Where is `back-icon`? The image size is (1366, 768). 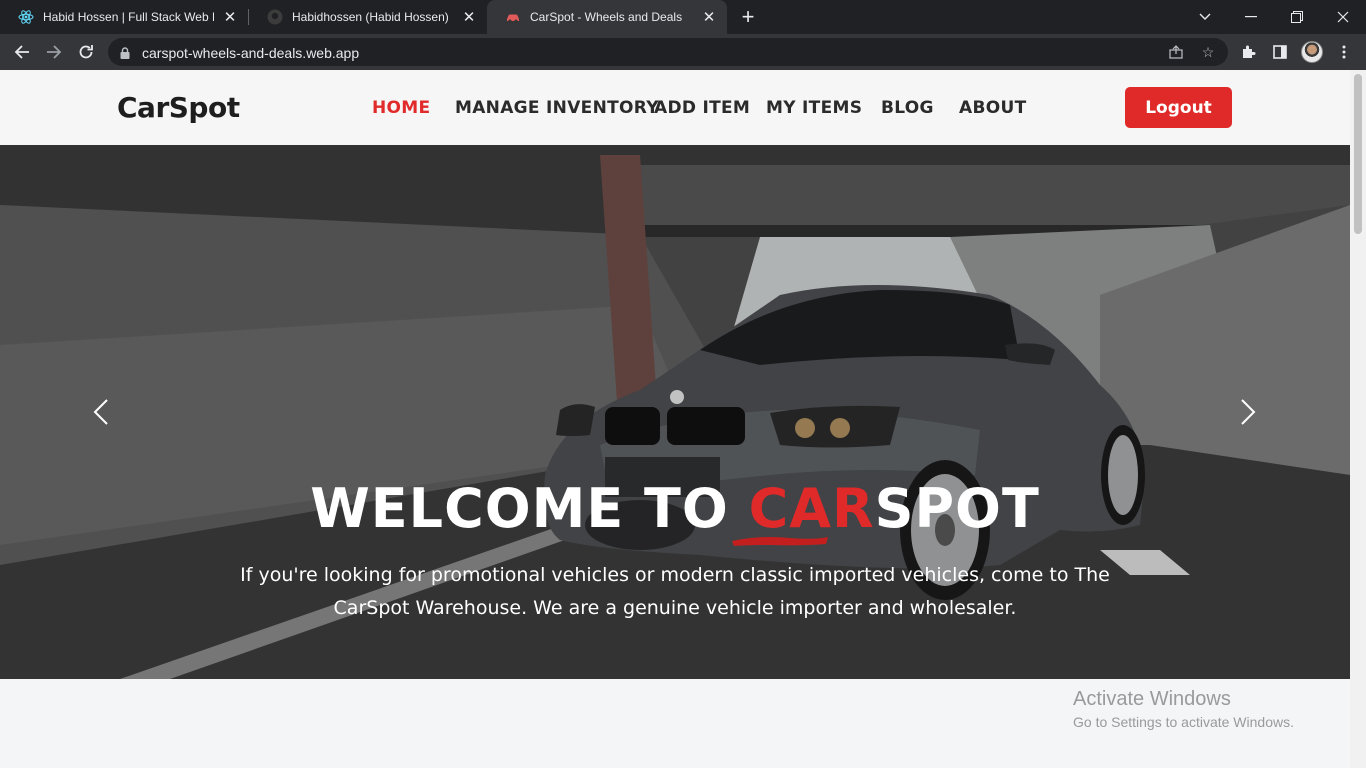
back-icon is located at coordinates (22, 52).